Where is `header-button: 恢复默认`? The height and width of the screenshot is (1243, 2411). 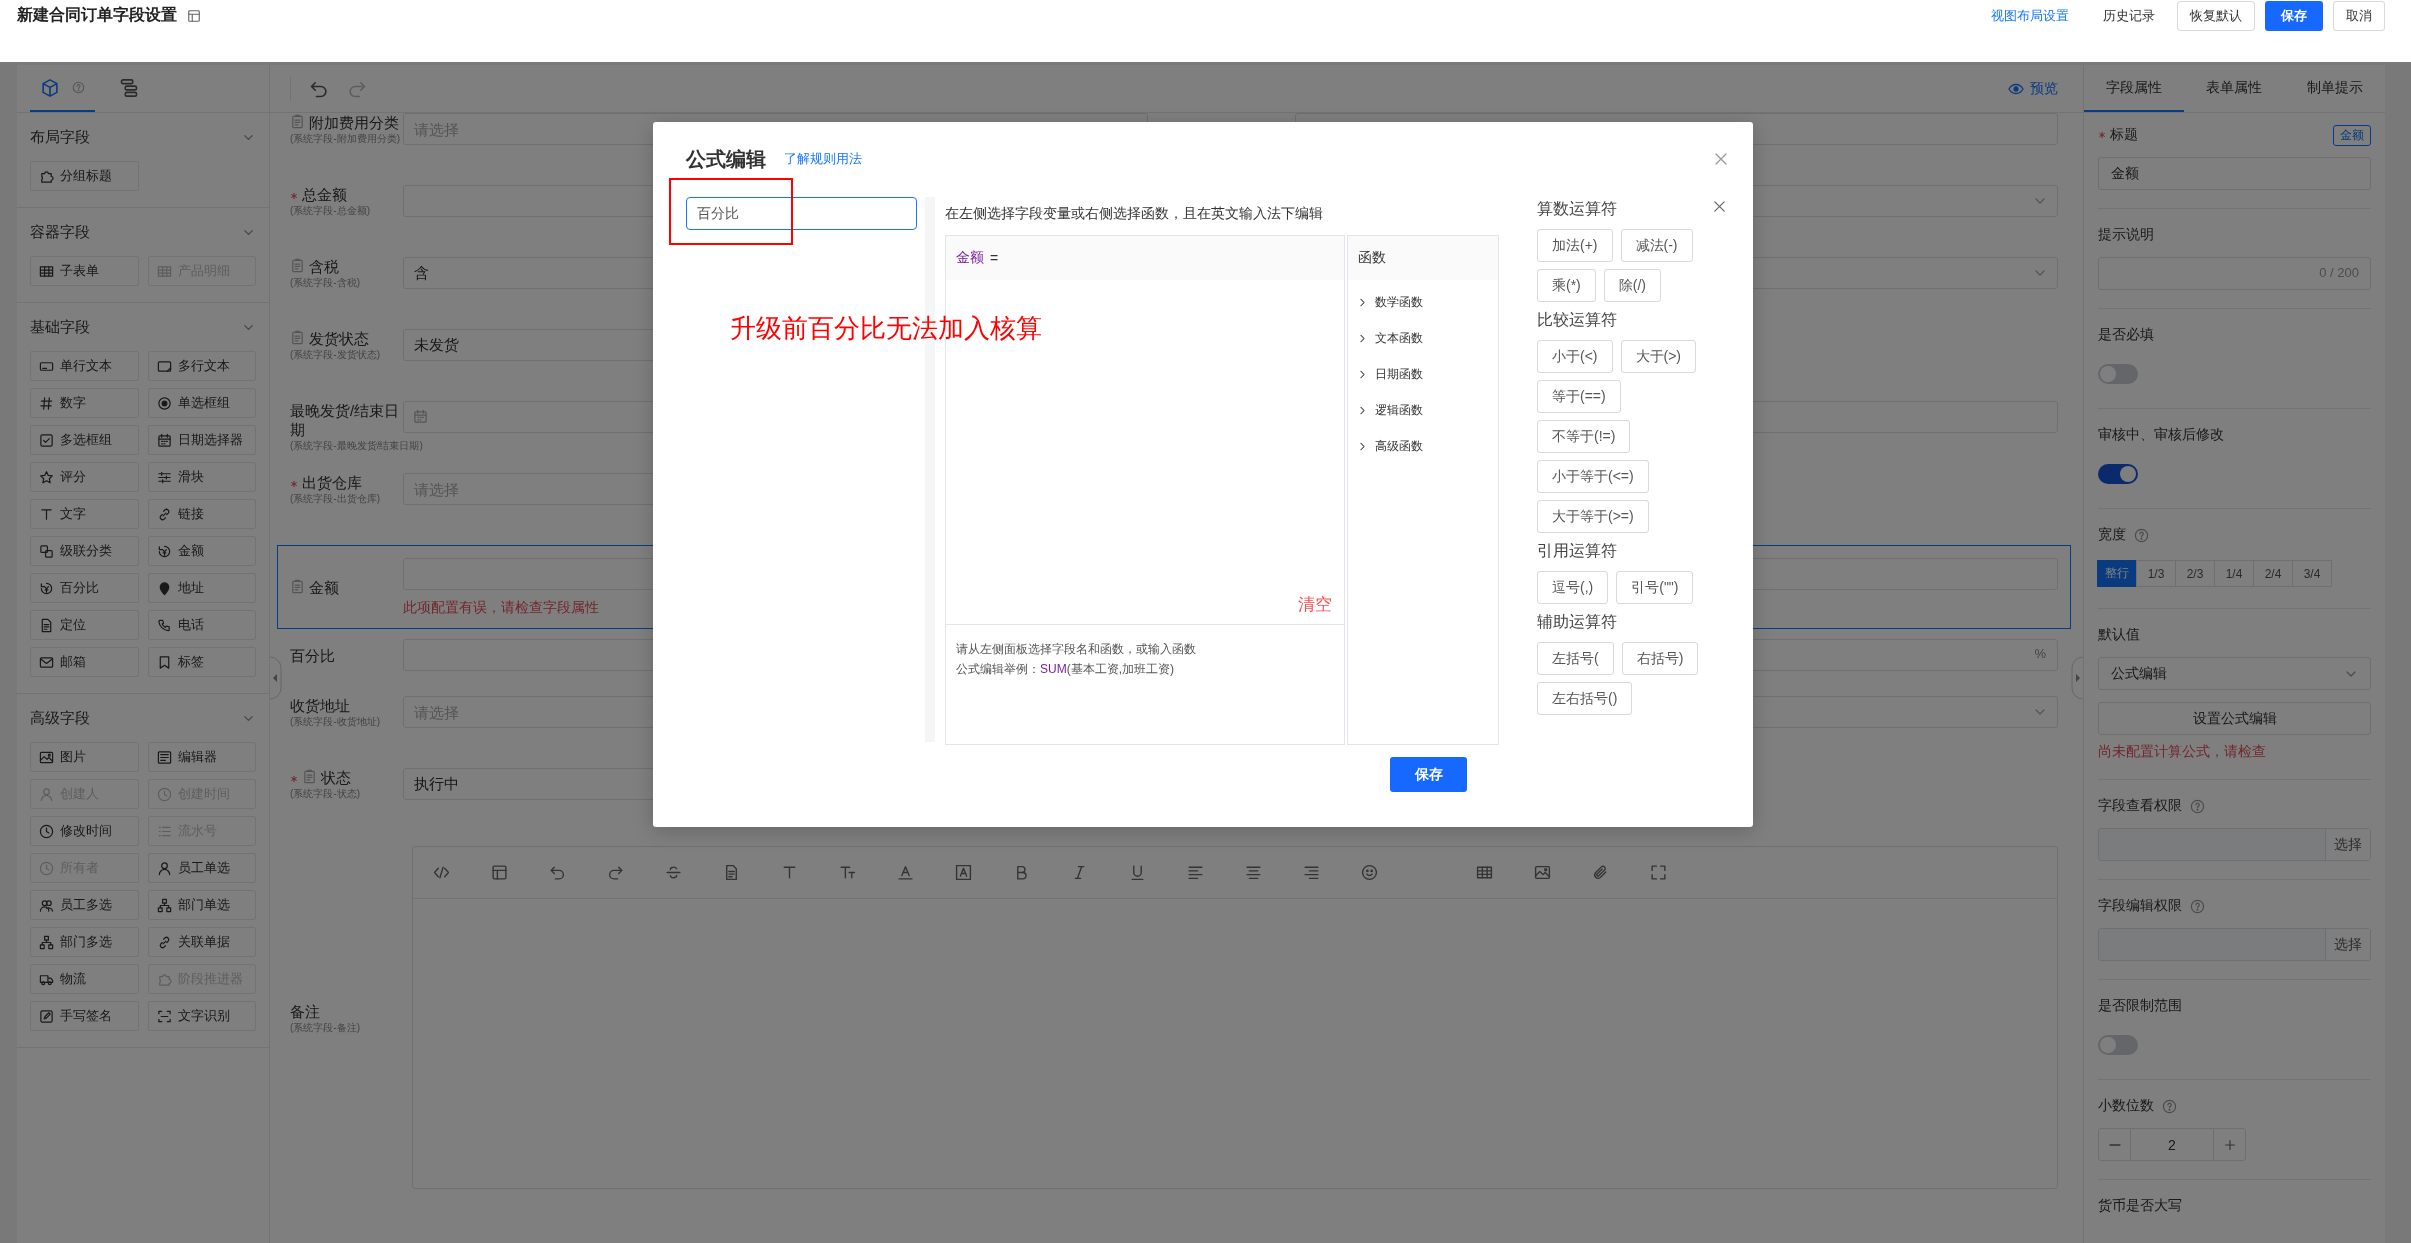
header-button: 恢复默认 is located at coordinates (2216, 15).